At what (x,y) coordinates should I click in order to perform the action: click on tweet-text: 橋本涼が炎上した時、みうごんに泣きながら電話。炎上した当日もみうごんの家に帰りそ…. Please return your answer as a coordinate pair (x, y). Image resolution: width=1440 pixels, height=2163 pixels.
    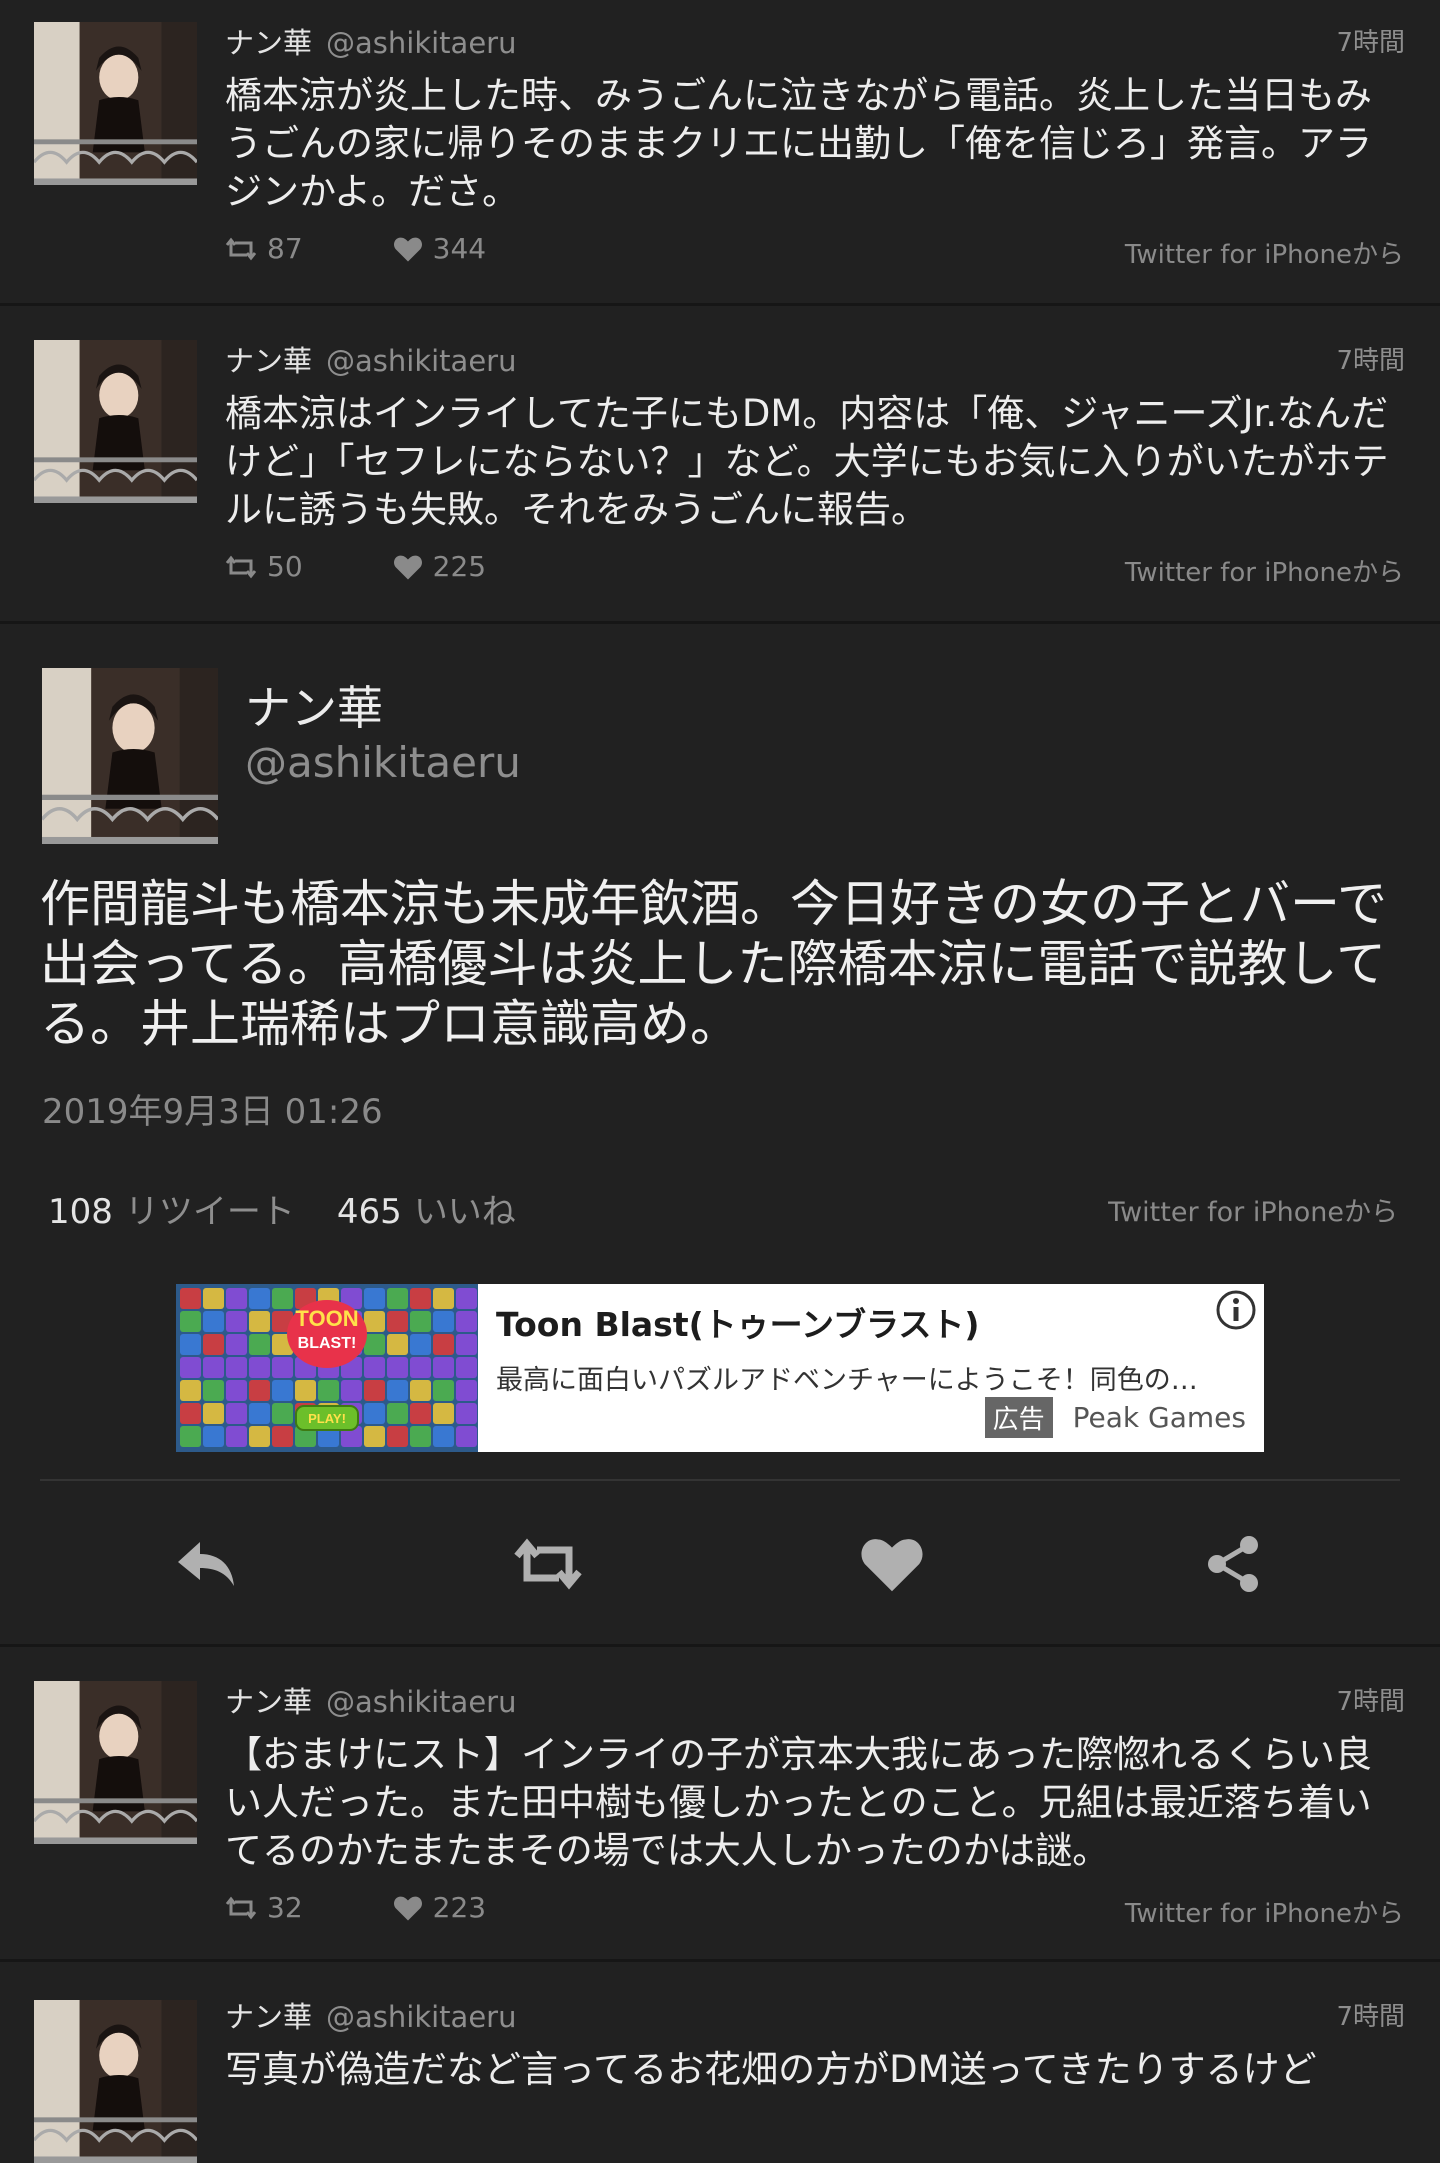
    Looking at the image, I should click on (798, 143).